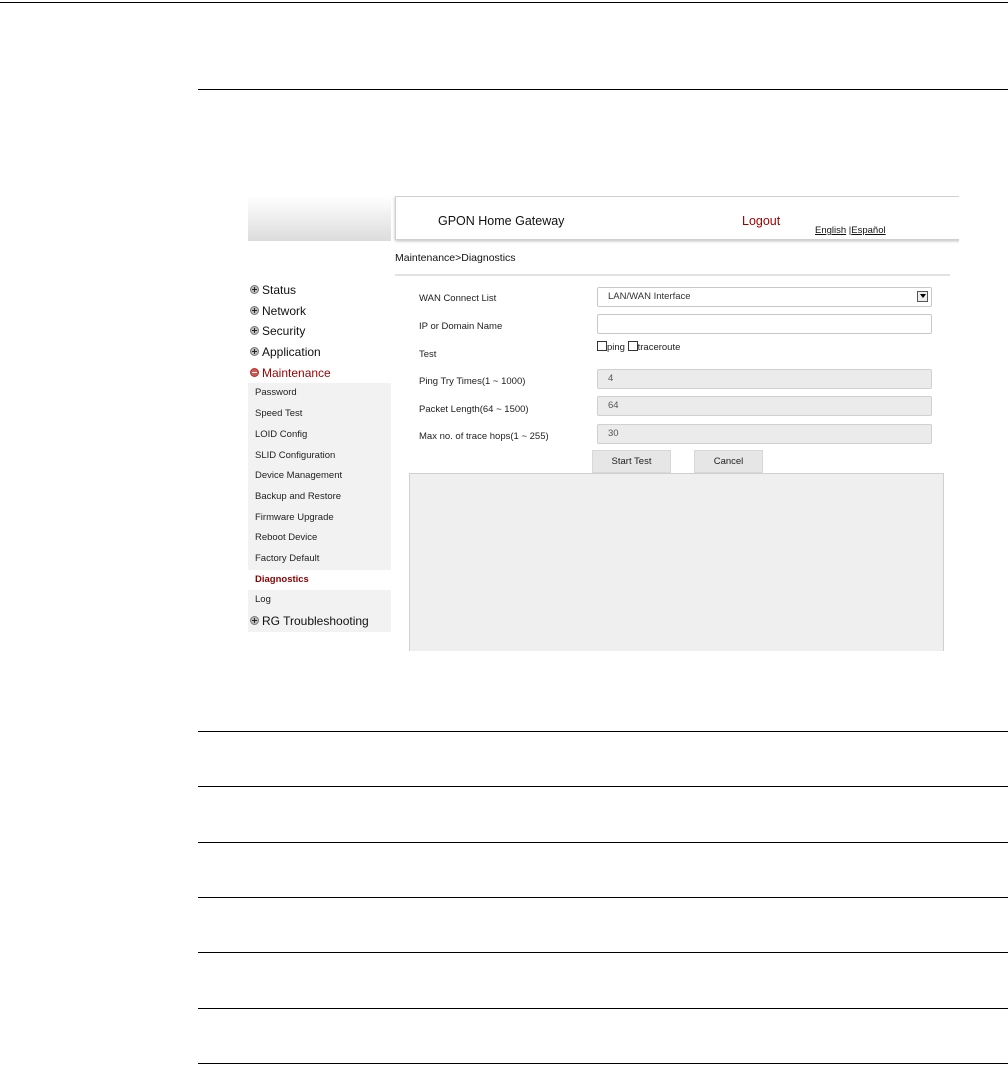 The width and height of the screenshot is (1008, 1073). Describe the element at coordinates (676, 562) in the screenshot. I see `diagnostics-output-area` at that location.